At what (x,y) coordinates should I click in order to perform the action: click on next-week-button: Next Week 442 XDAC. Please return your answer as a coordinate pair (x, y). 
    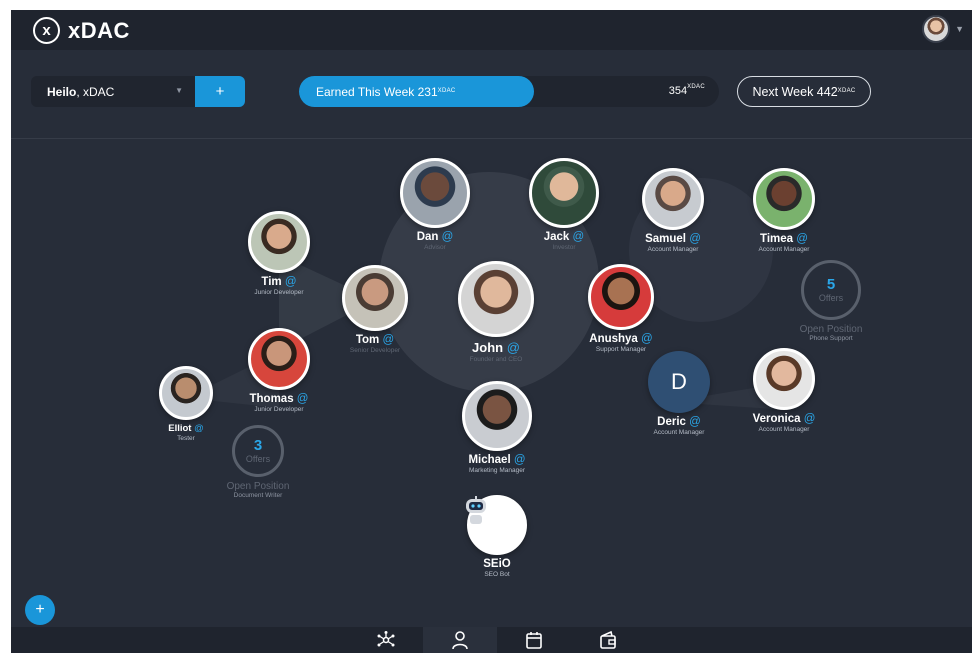
    Looking at the image, I should click on (804, 91).